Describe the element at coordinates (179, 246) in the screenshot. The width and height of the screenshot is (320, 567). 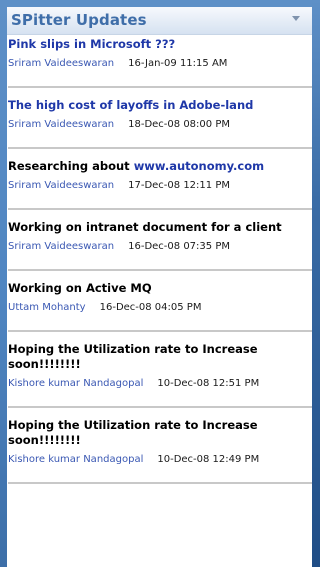
I see `update-date: 16-Dec-08 07:35 PM` at that location.